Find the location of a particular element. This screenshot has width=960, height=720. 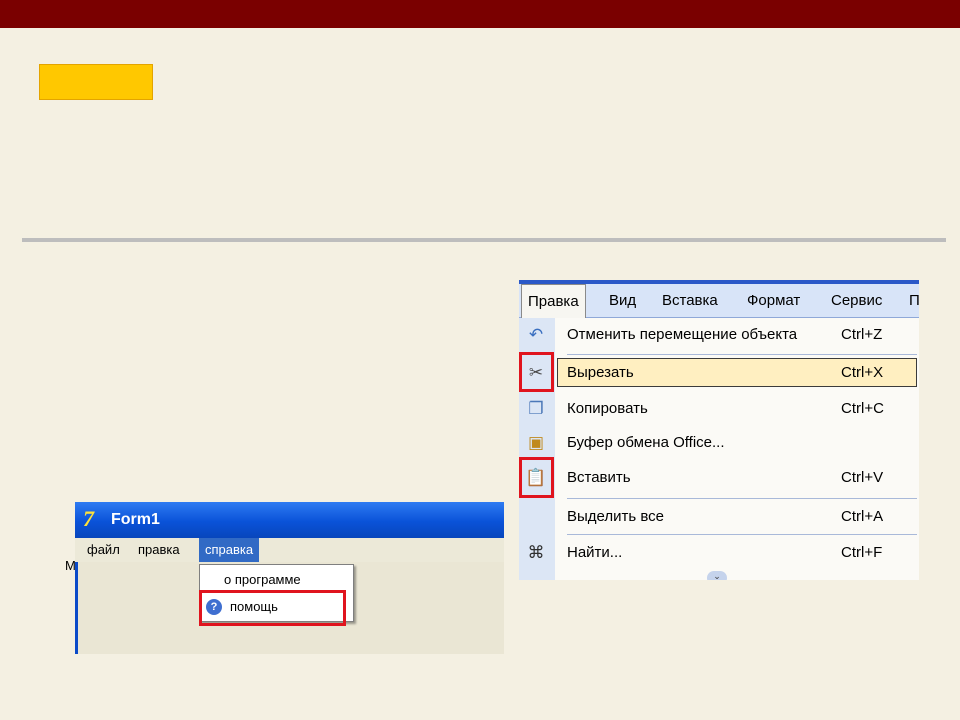

menu-item-select-all-label: Выделить все is located at coordinates (616, 516).